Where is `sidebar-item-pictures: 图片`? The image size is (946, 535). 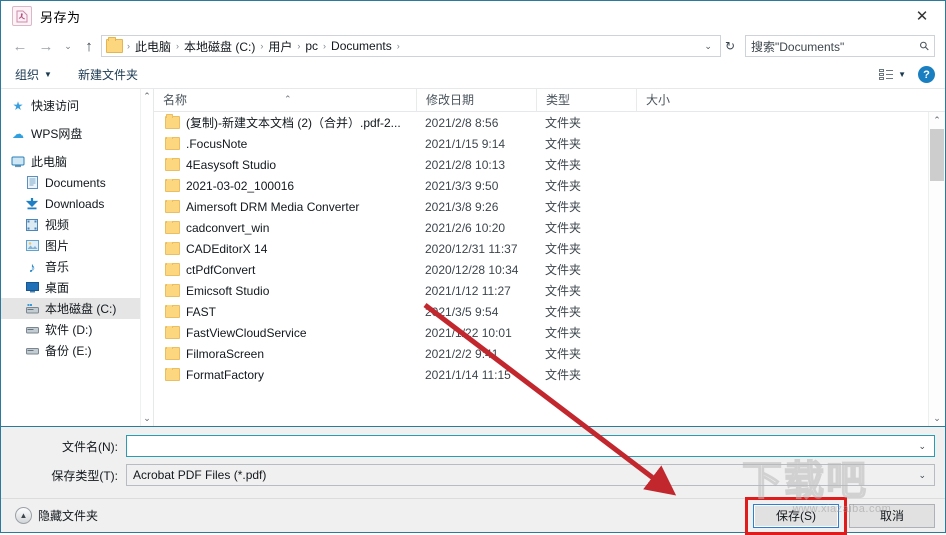 sidebar-item-pictures: 图片 is located at coordinates (77, 245).